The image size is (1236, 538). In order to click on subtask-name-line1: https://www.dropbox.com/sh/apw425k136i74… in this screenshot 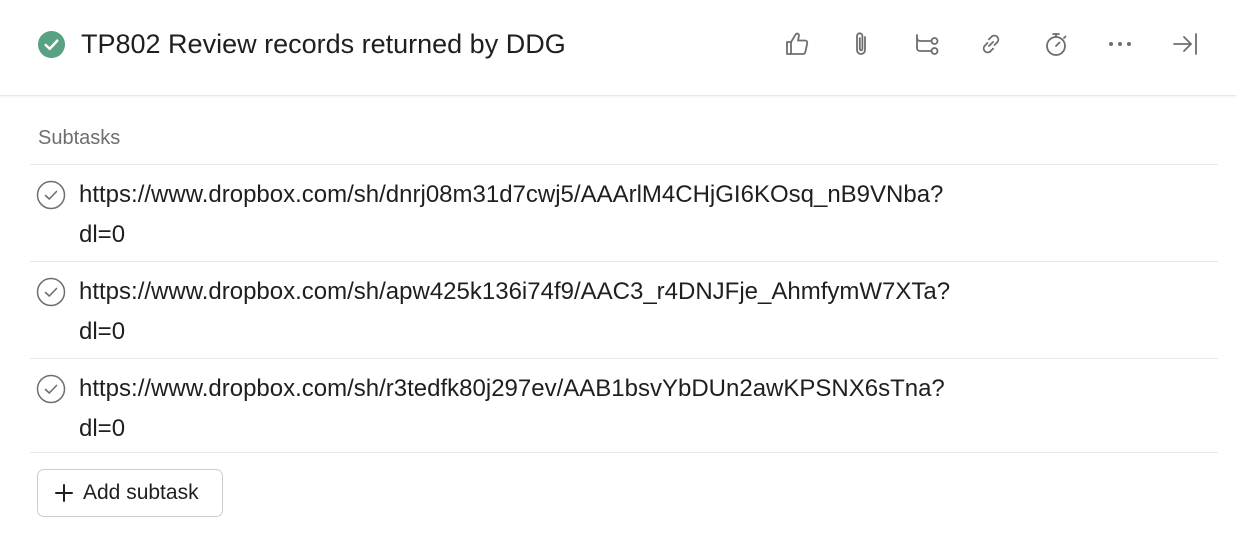, I will do `click(515, 291)`.